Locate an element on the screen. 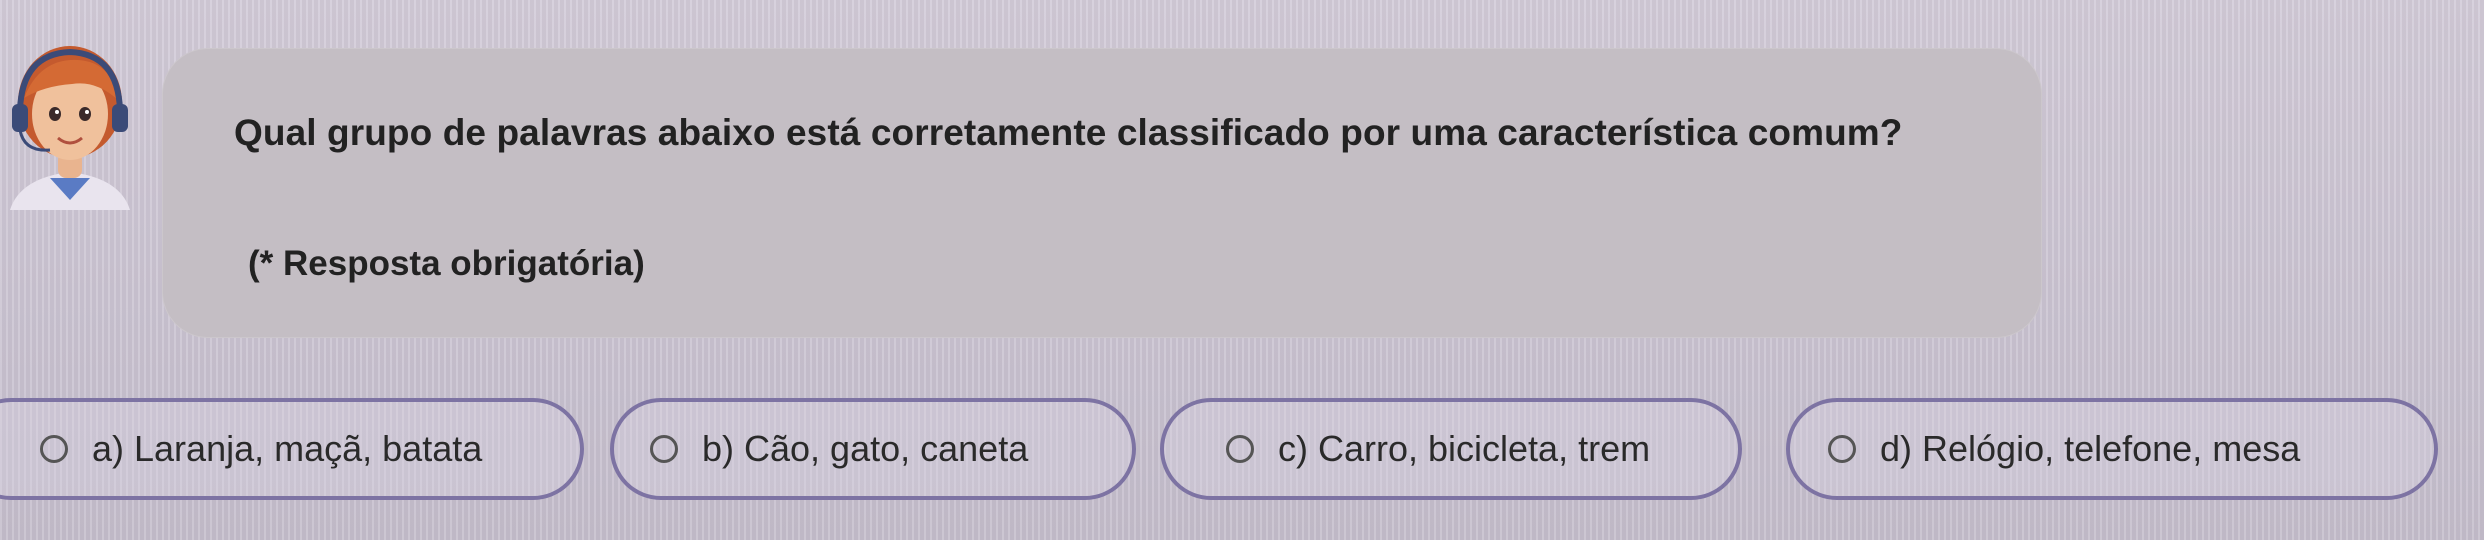 The width and height of the screenshot is (2484, 540). option-b: b) Cão, gato, caneta is located at coordinates (873, 449).